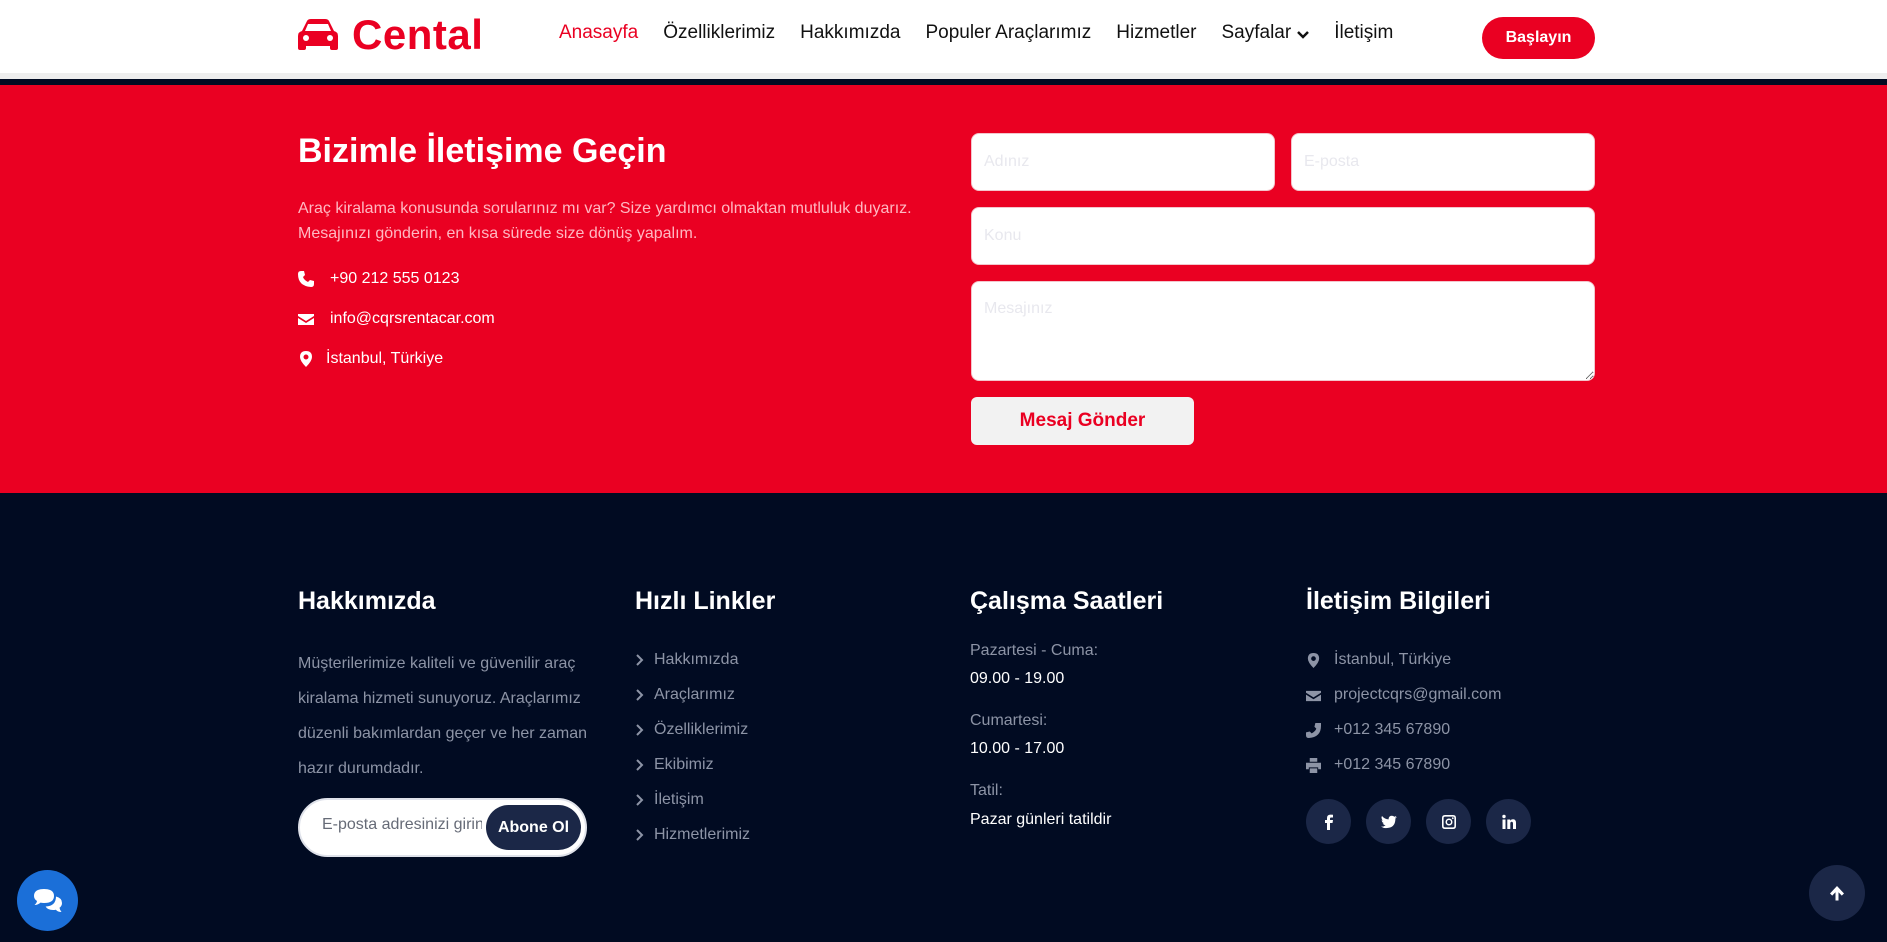 The image size is (1887, 942). I want to click on footer-link-label: Hakkımızda, so click(696, 659).